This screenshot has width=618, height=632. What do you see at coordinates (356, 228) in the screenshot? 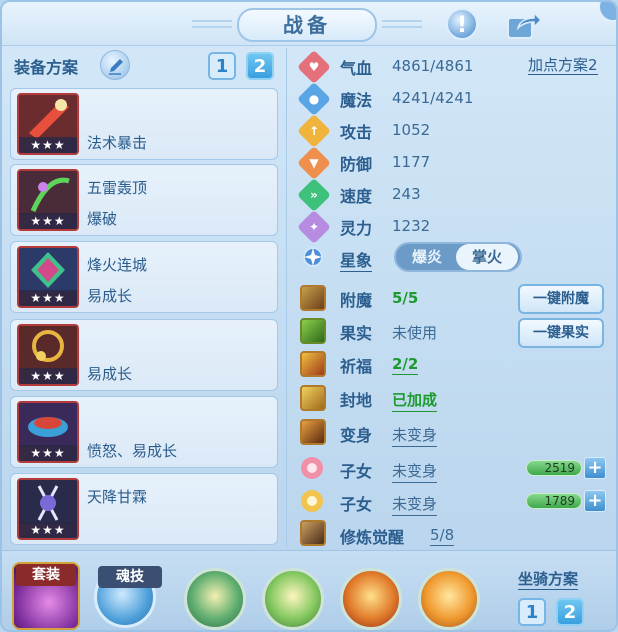
I see `stat-label-spirit: 灵力` at bounding box center [356, 228].